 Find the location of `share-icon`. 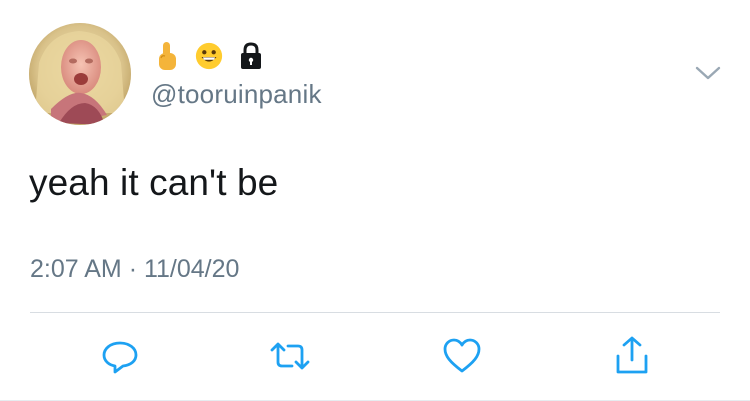

share-icon is located at coordinates (632, 355).